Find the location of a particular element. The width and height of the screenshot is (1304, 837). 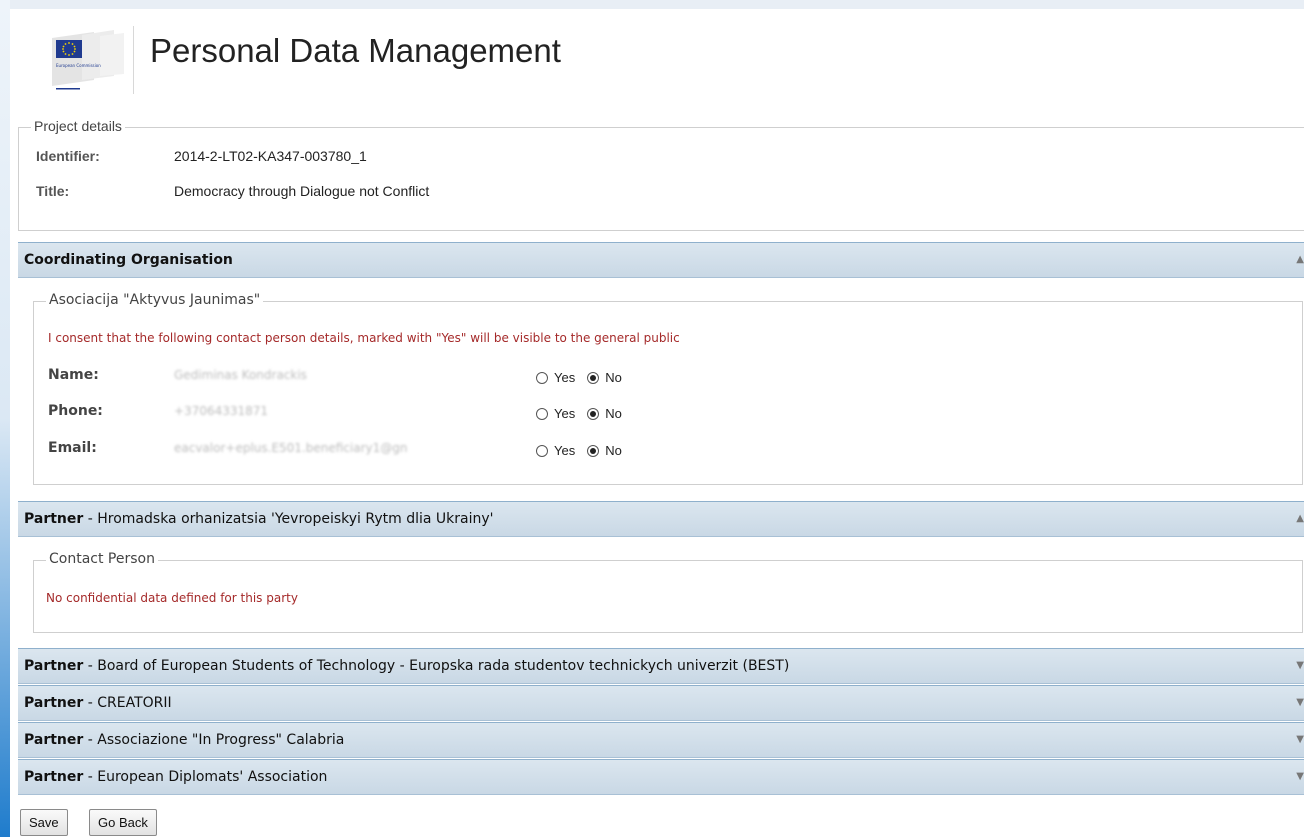

name-yes-label: Yes is located at coordinates (565, 377).